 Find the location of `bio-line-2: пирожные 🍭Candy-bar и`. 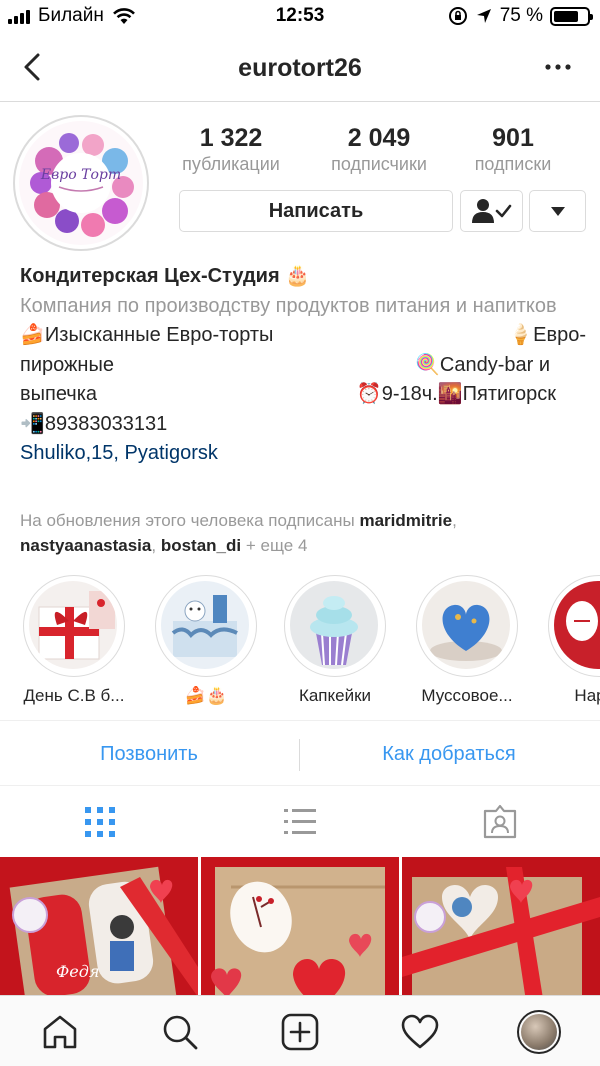

bio-line-2: пирожные 🍭Candy-bar и is located at coordinates (303, 366).